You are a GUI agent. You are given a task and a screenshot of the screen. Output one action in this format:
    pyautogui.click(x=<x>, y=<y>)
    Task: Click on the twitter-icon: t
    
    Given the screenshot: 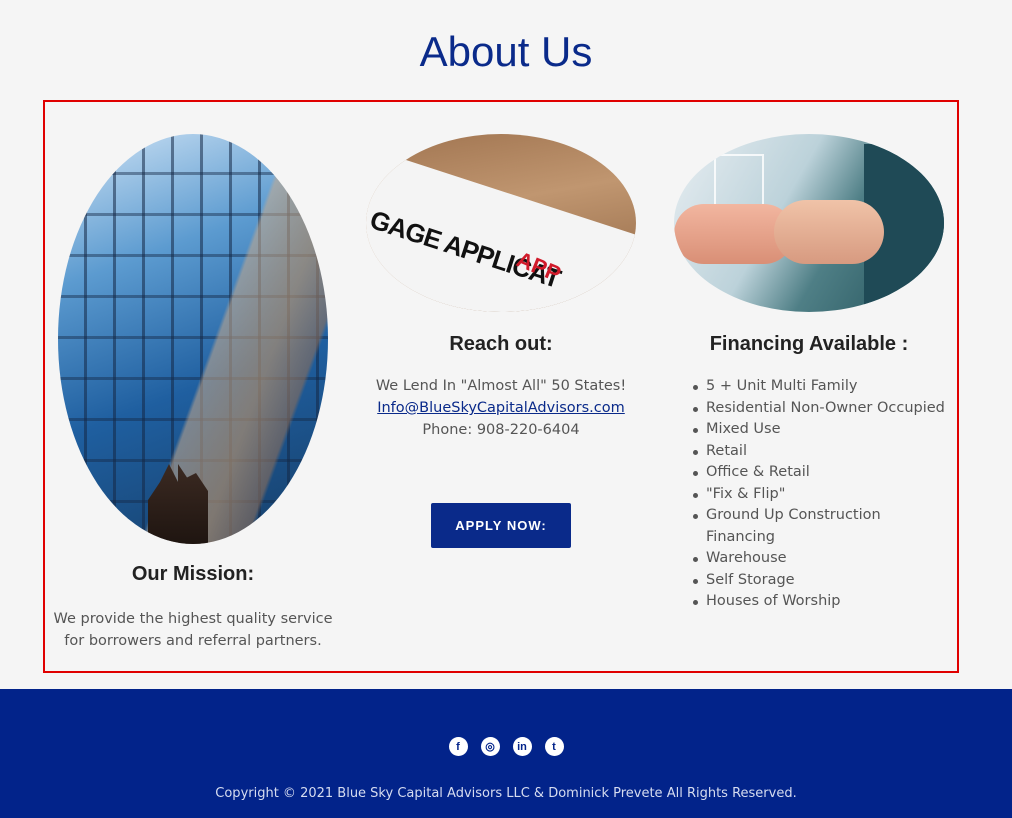 What is the action you would take?
    pyautogui.click(x=554, y=746)
    